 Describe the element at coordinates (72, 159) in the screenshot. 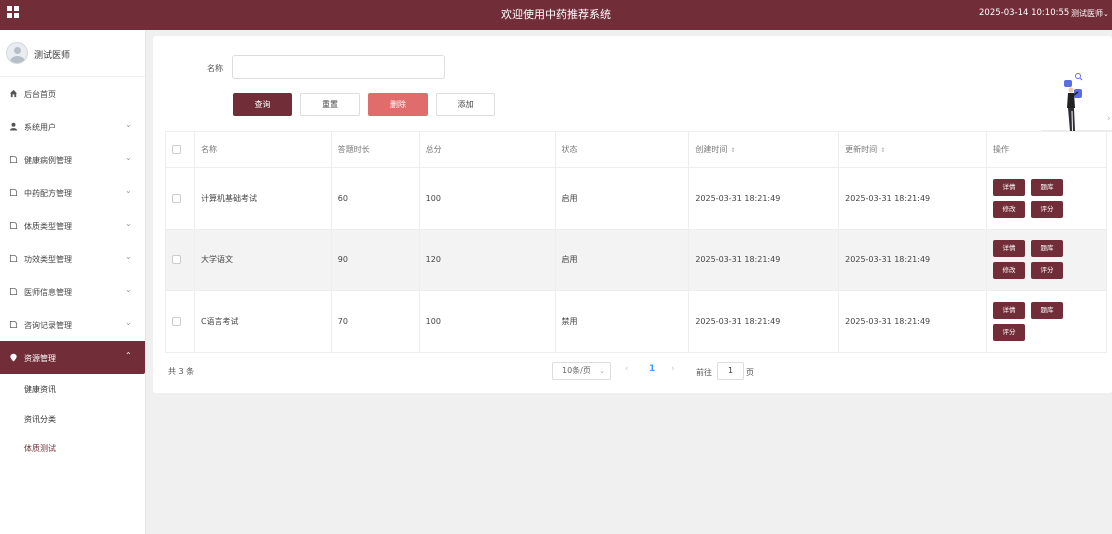

I see `sidebar-item-health-cases: 健康病例管理 ⌄` at that location.